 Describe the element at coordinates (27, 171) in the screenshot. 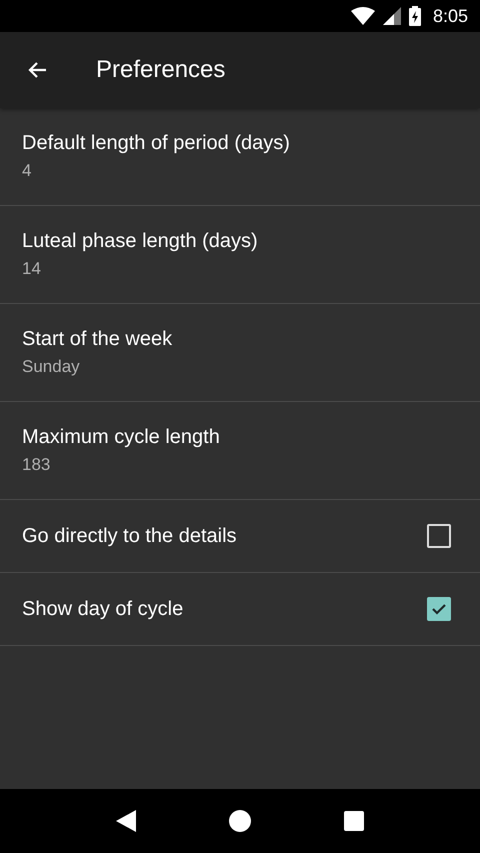

I see `preference-value: 4` at that location.